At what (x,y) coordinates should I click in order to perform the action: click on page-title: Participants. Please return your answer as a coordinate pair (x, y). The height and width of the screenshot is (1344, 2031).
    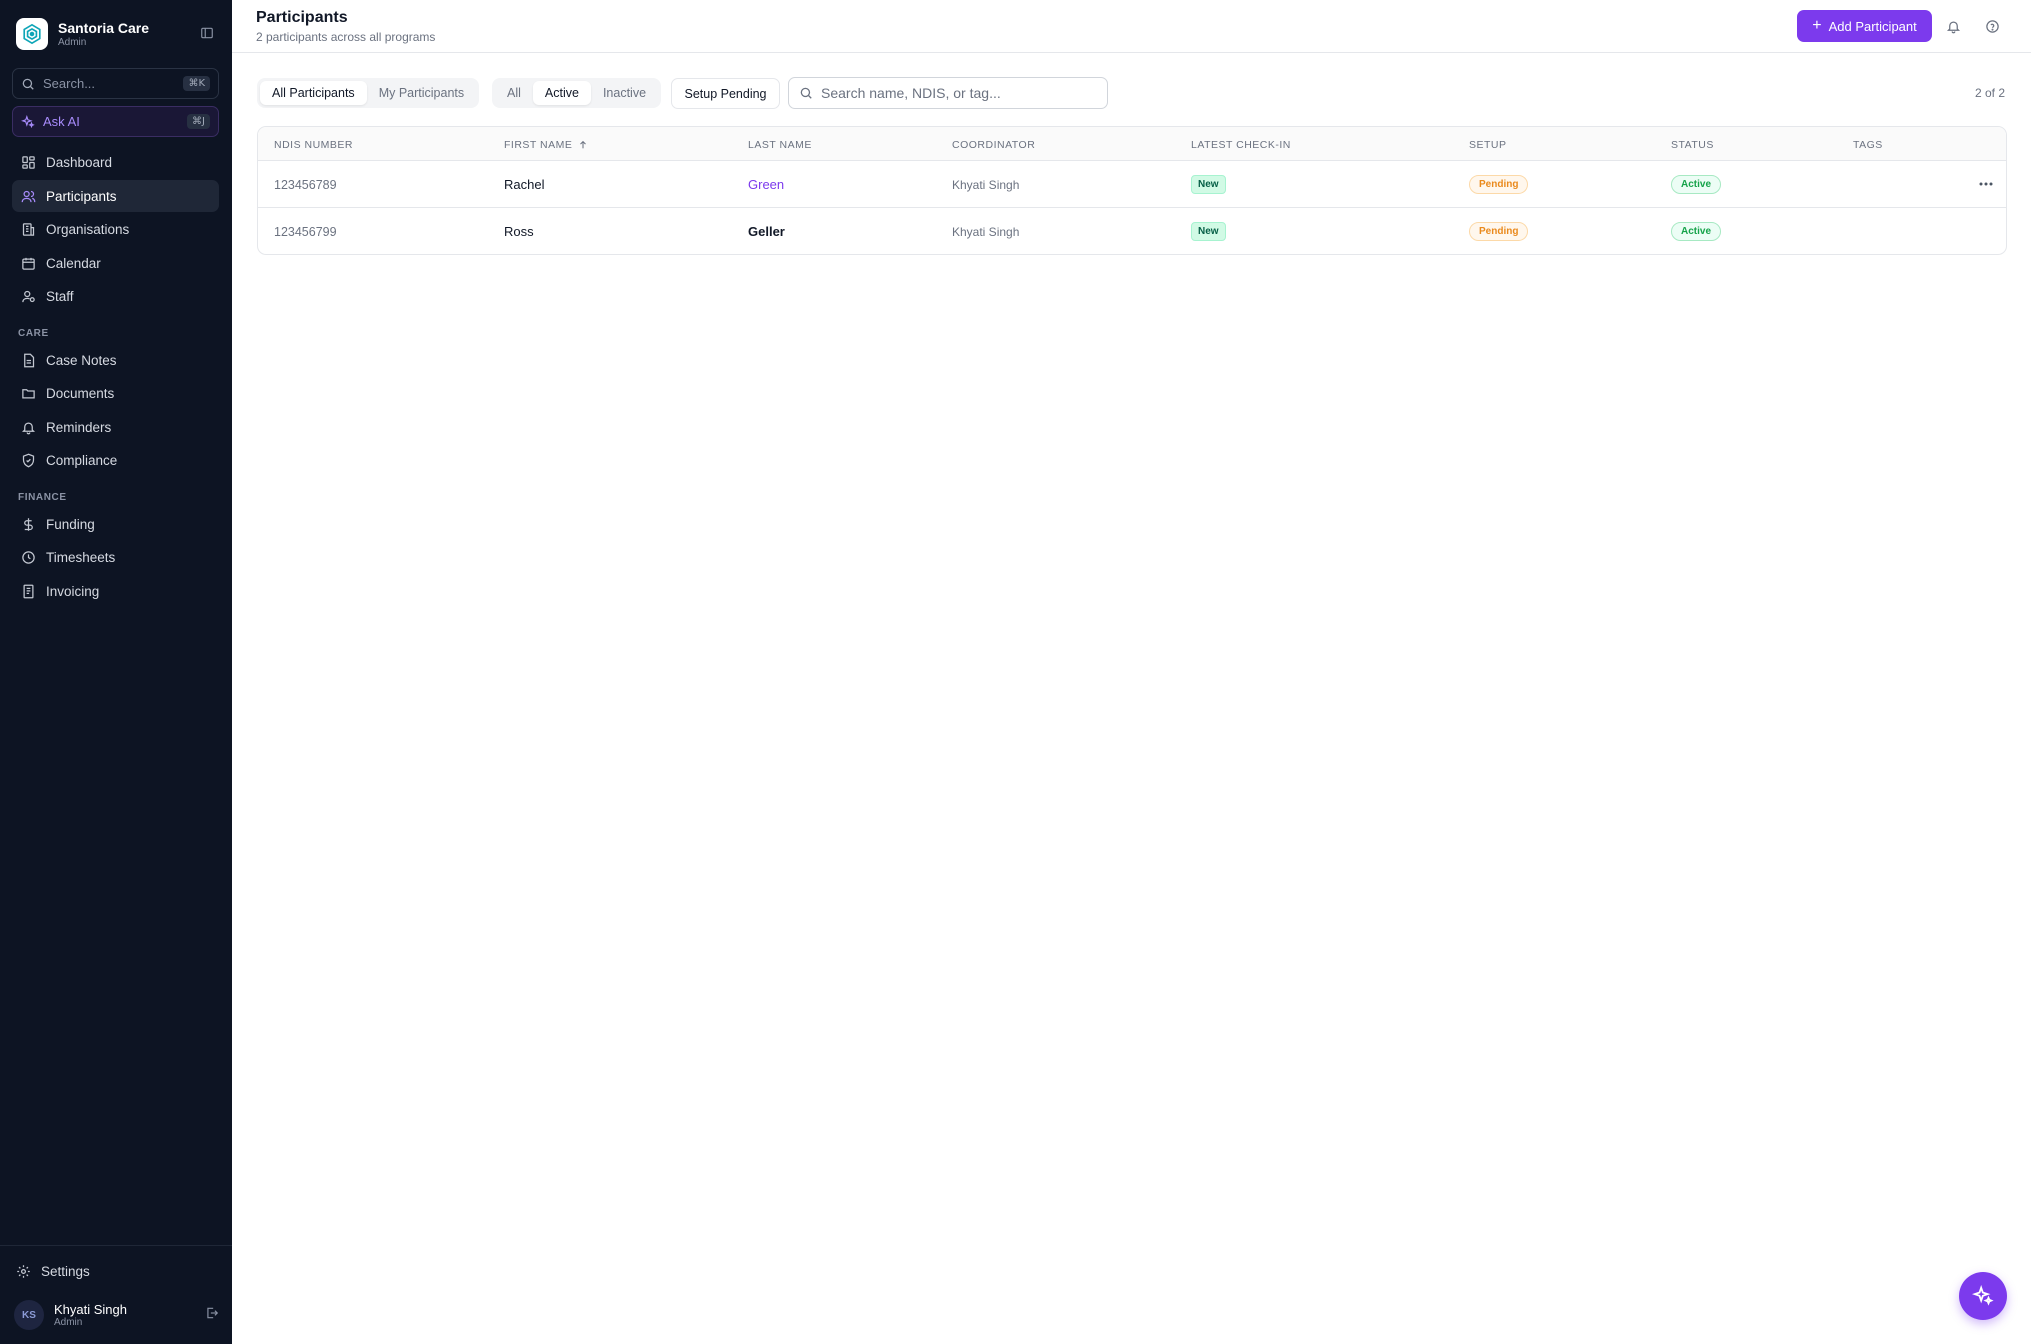
    Looking at the image, I should click on (302, 17).